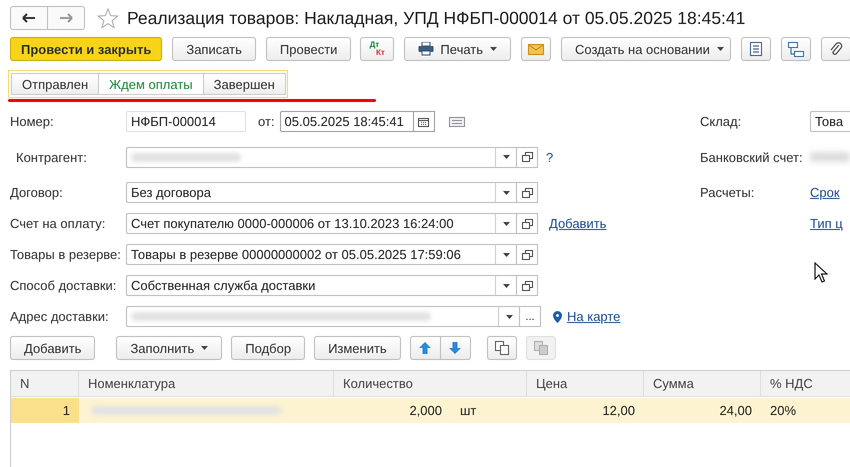 The image size is (850, 467). Describe the element at coordinates (64, 285) in the screenshot. I see `field-label: Способ доставки:` at that location.